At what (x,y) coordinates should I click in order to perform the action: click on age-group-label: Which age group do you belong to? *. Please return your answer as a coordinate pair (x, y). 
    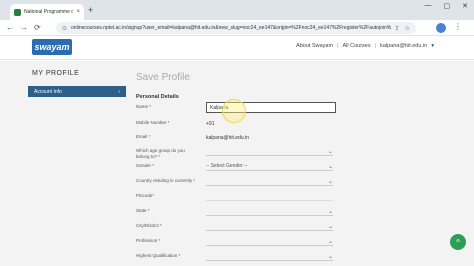
    Looking at the image, I should click on (160, 153).